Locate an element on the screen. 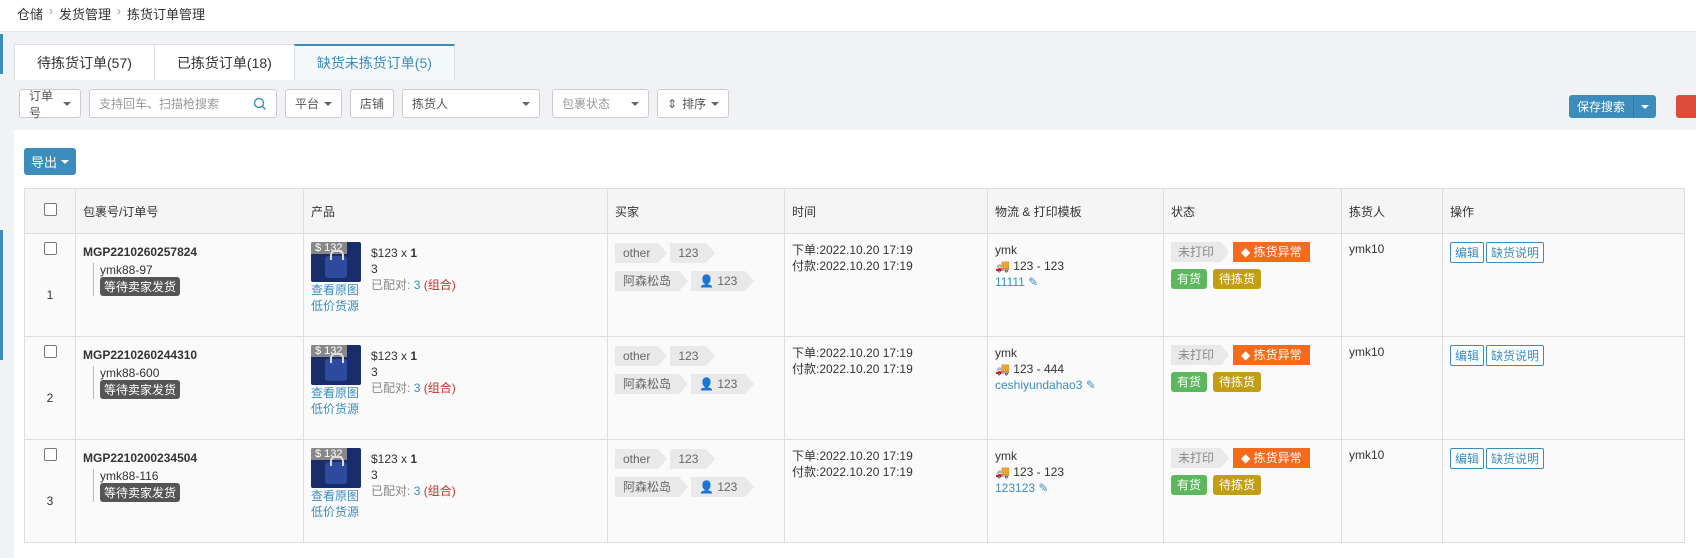  package-number: MGP2210200234504 is located at coordinates (189, 458).